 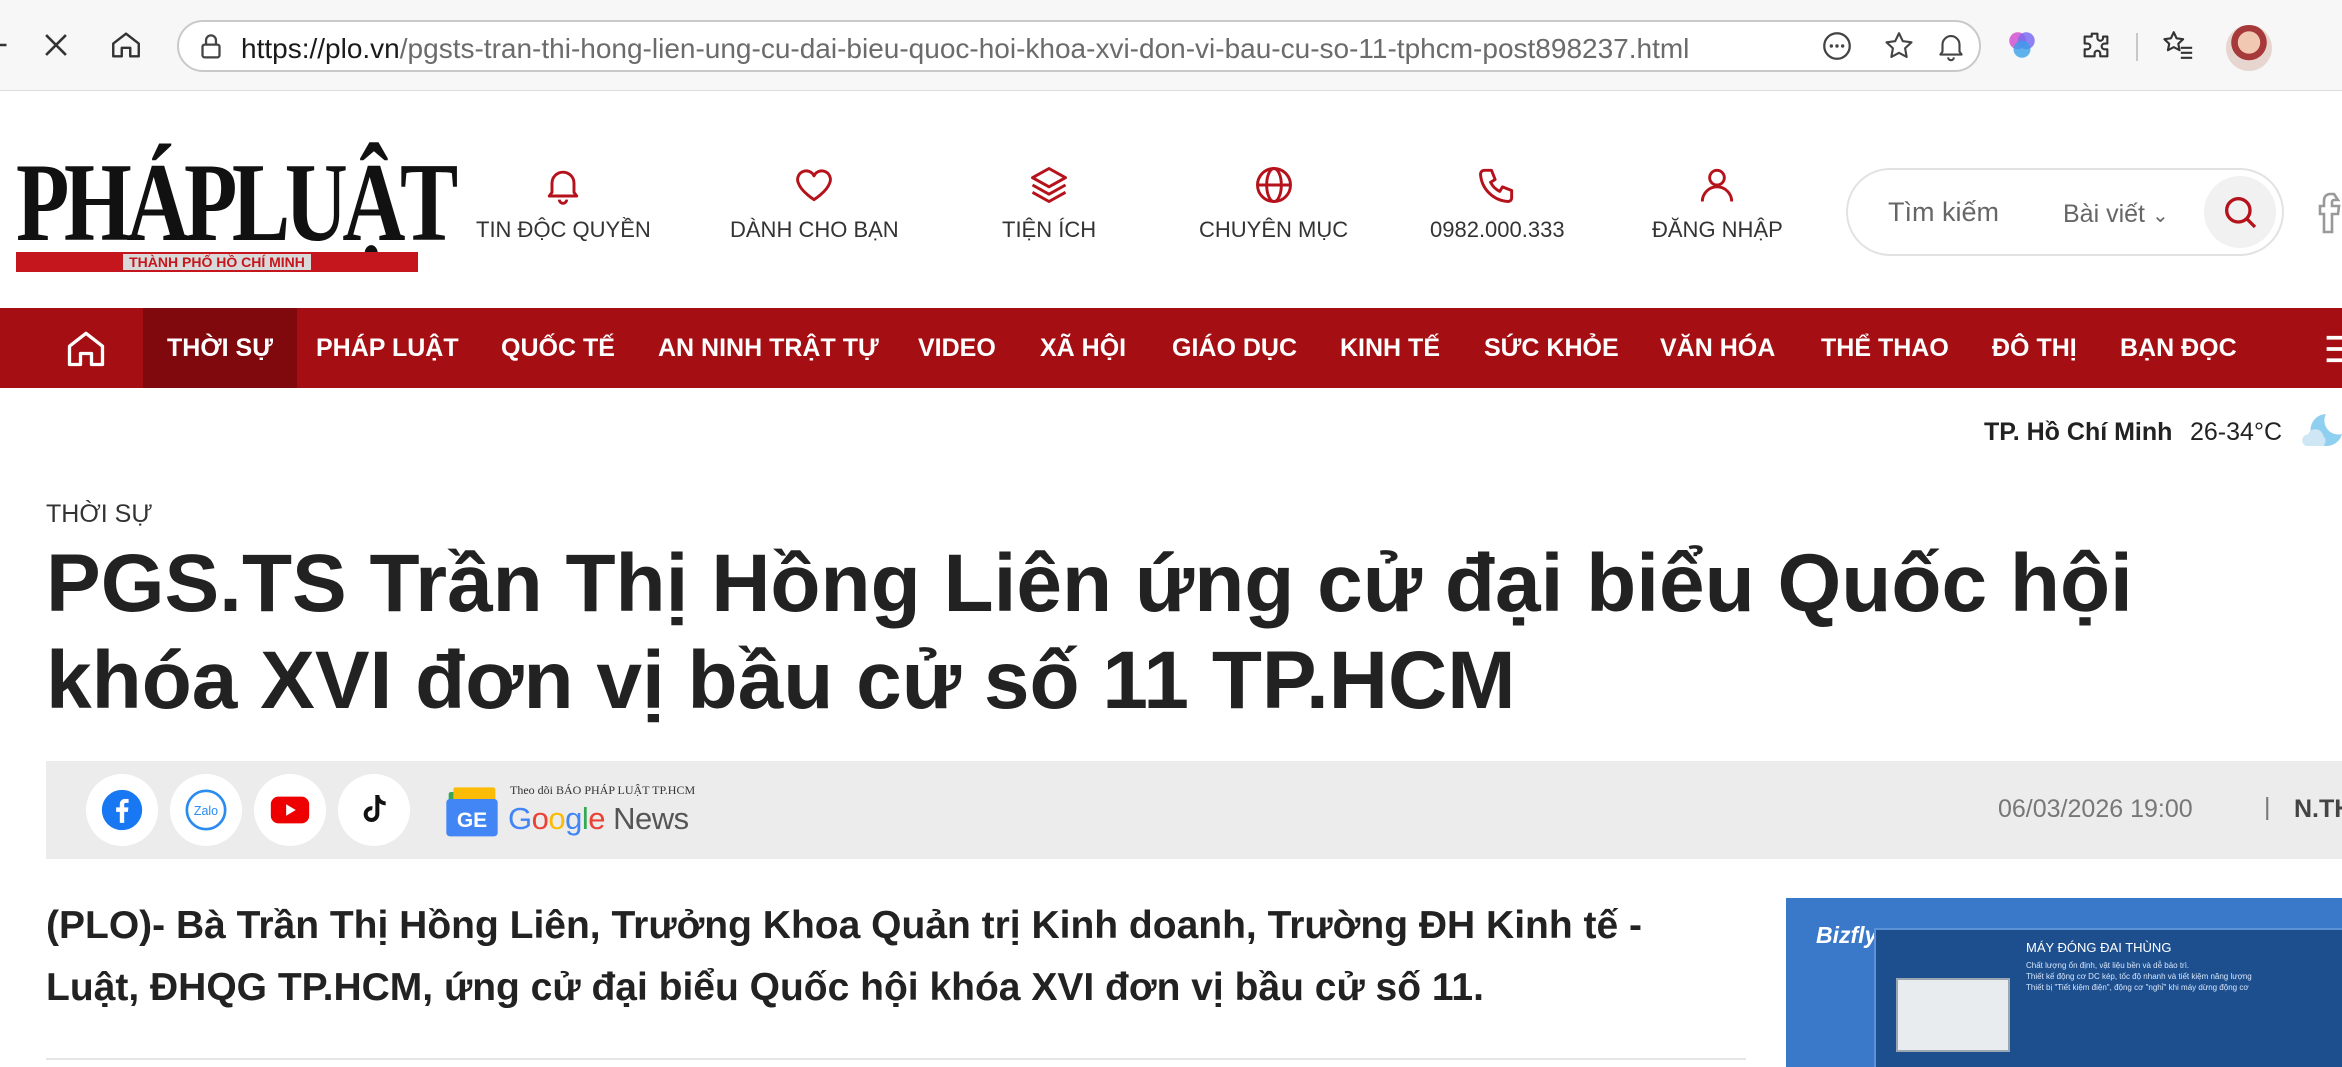 I want to click on share-facebook, so click(x=122, y=810).